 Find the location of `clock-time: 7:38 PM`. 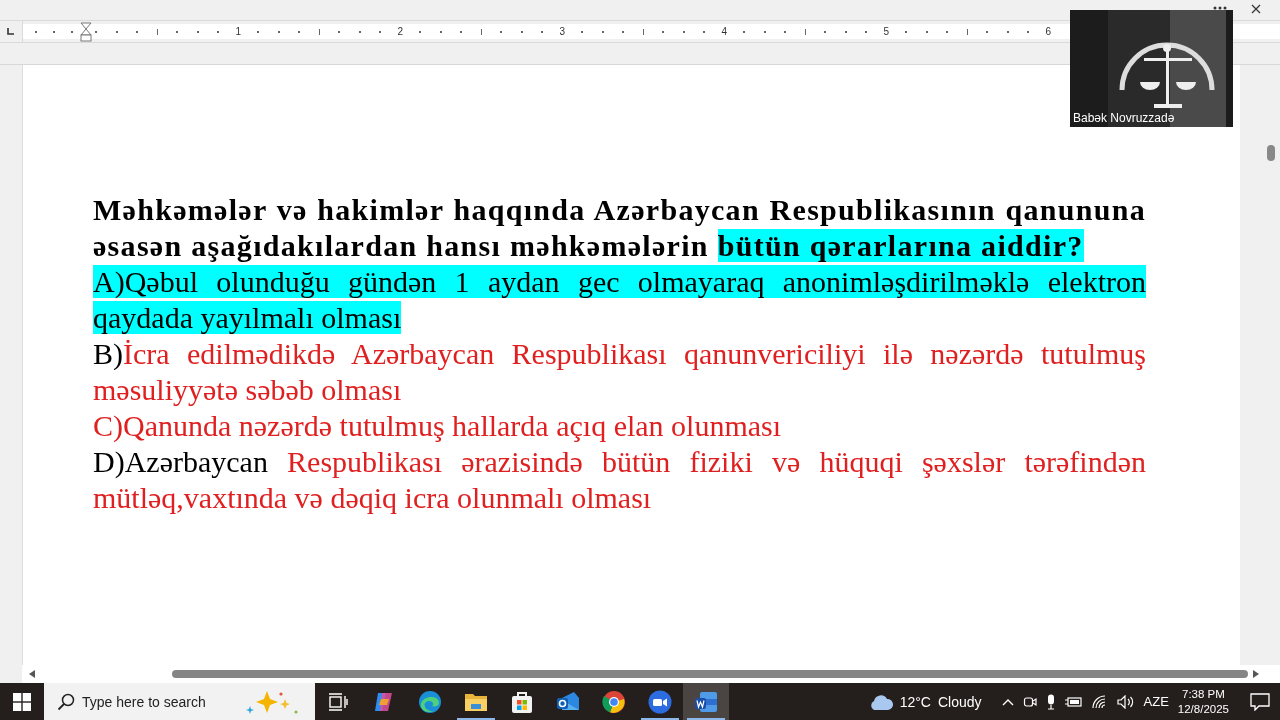

clock-time: 7:38 PM is located at coordinates (1203, 694).